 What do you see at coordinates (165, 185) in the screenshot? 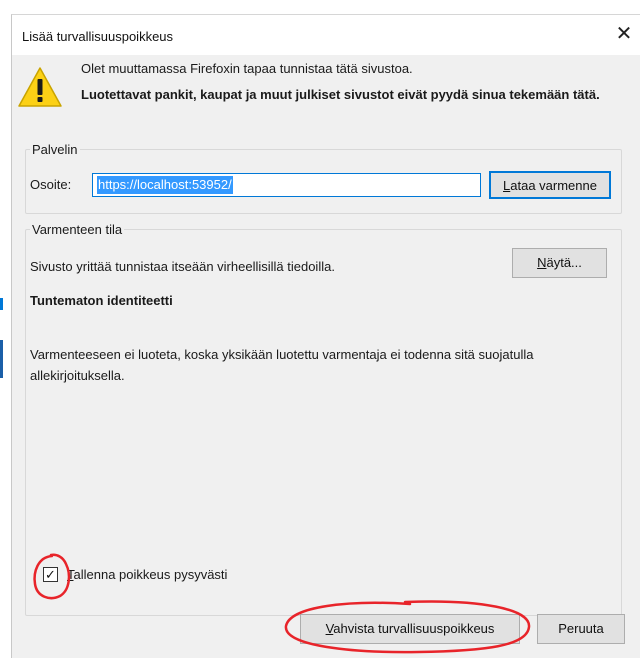
I see `address-value: https://localhost:53952/` at bounding box center [165, 185].